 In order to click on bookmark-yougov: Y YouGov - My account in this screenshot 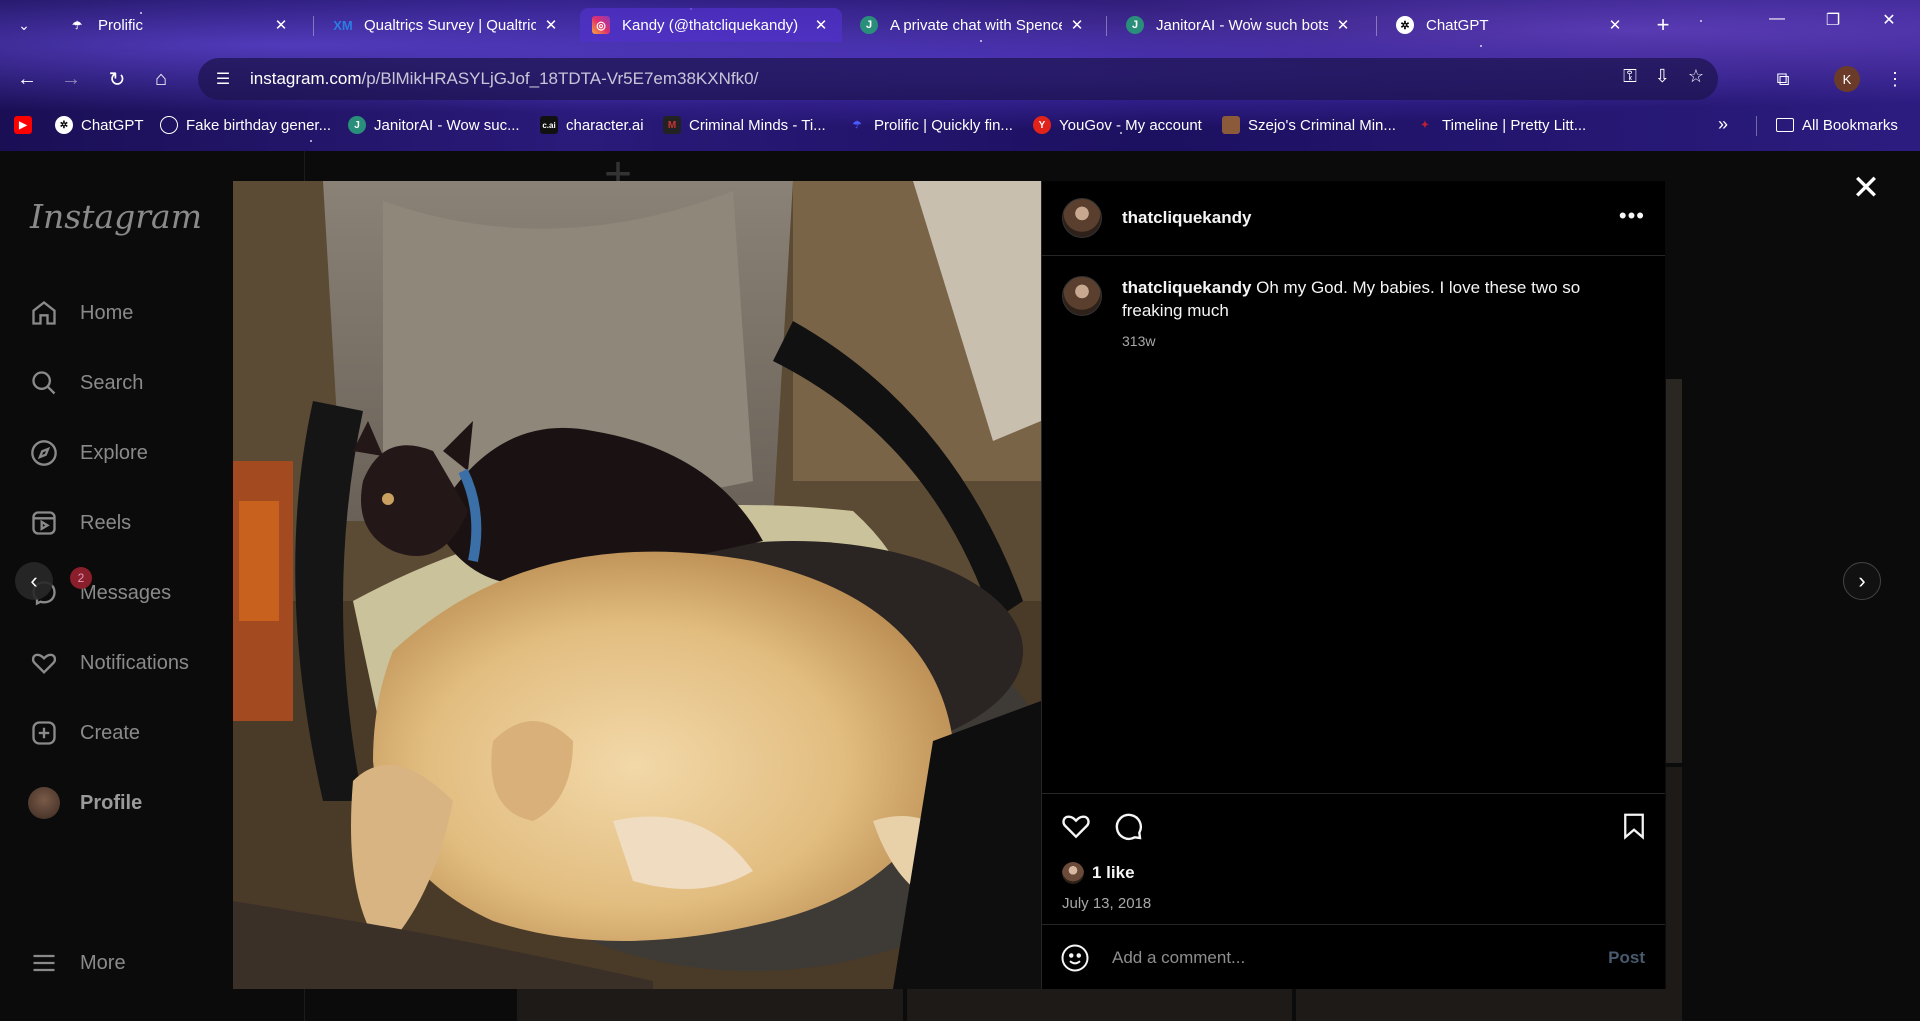, I will do `click(1117, 125)`.